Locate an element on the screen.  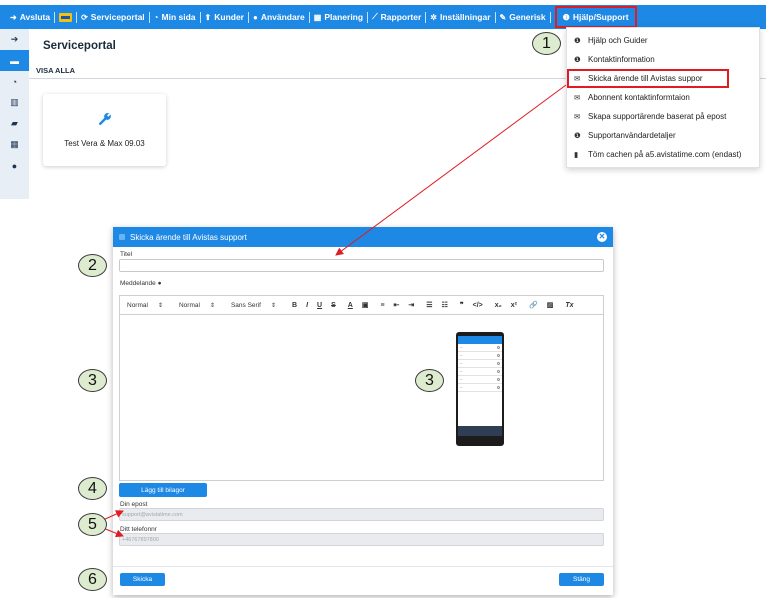
menu-item-contact-info: ❶ Kontaktinformation is located at coordinates (663, 59).